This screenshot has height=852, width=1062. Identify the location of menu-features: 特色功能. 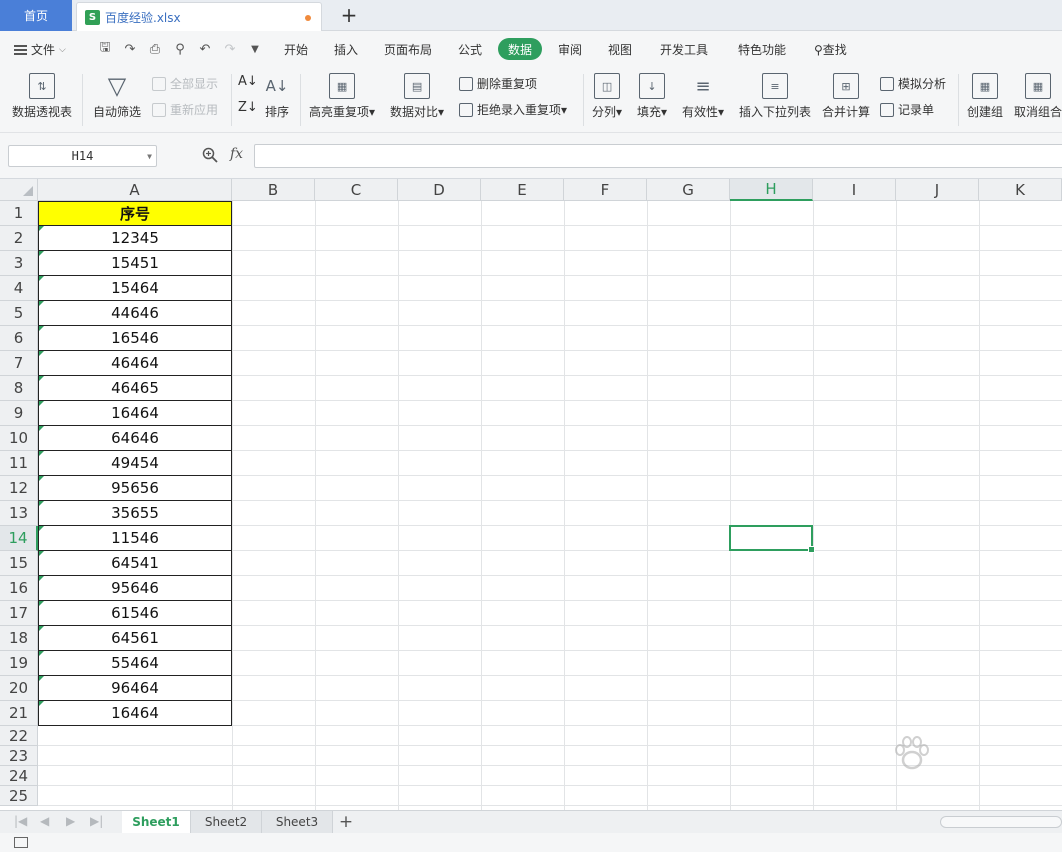
(762, 49).